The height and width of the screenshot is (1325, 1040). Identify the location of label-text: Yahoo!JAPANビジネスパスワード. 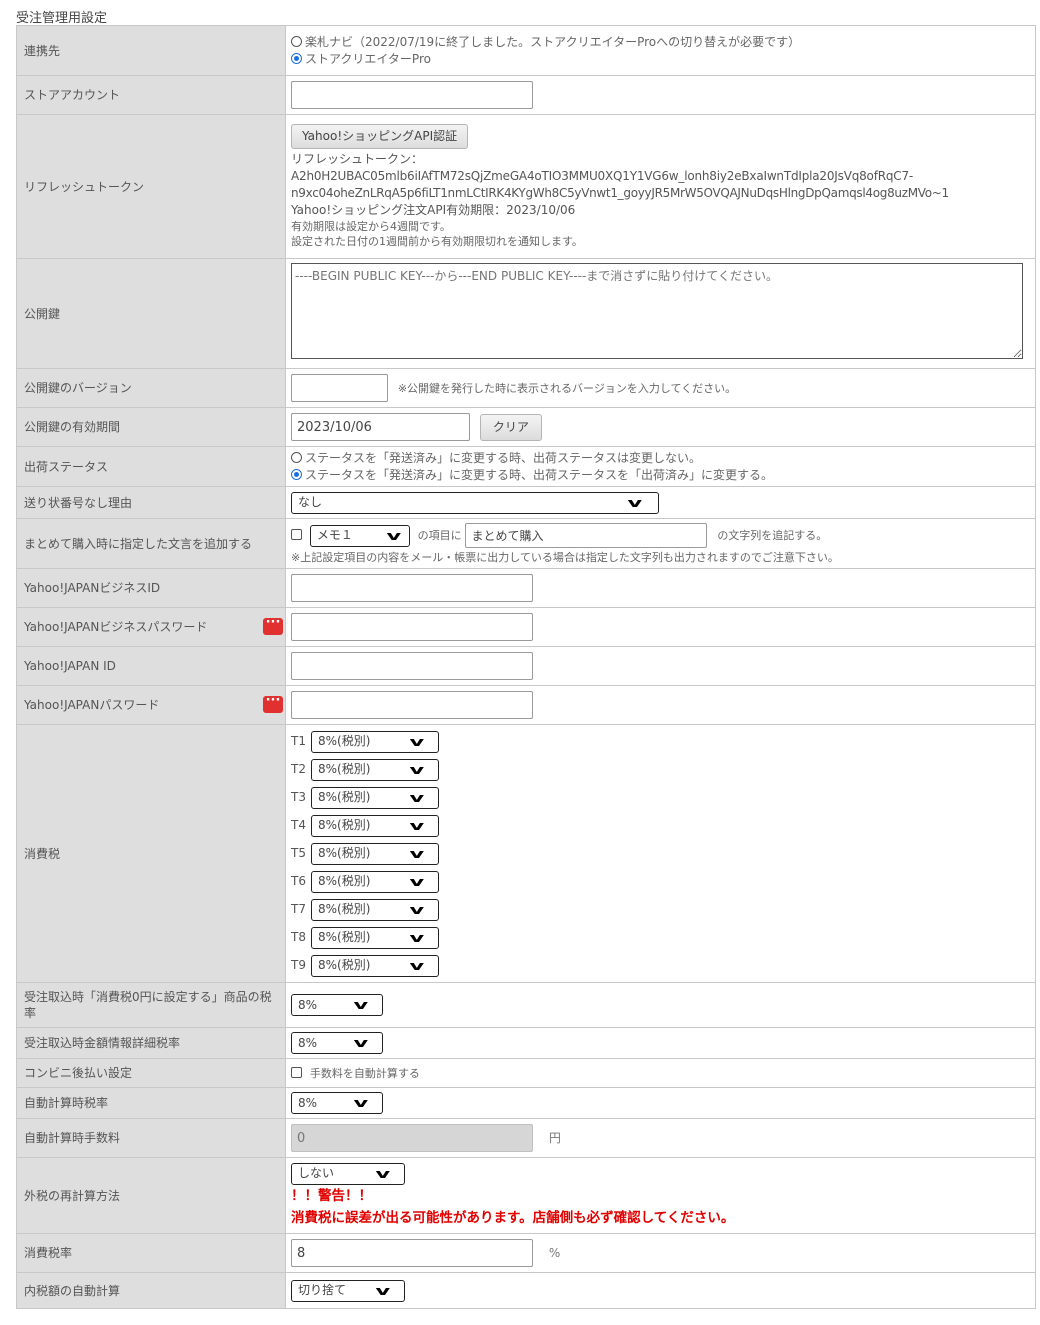
(116, 627).